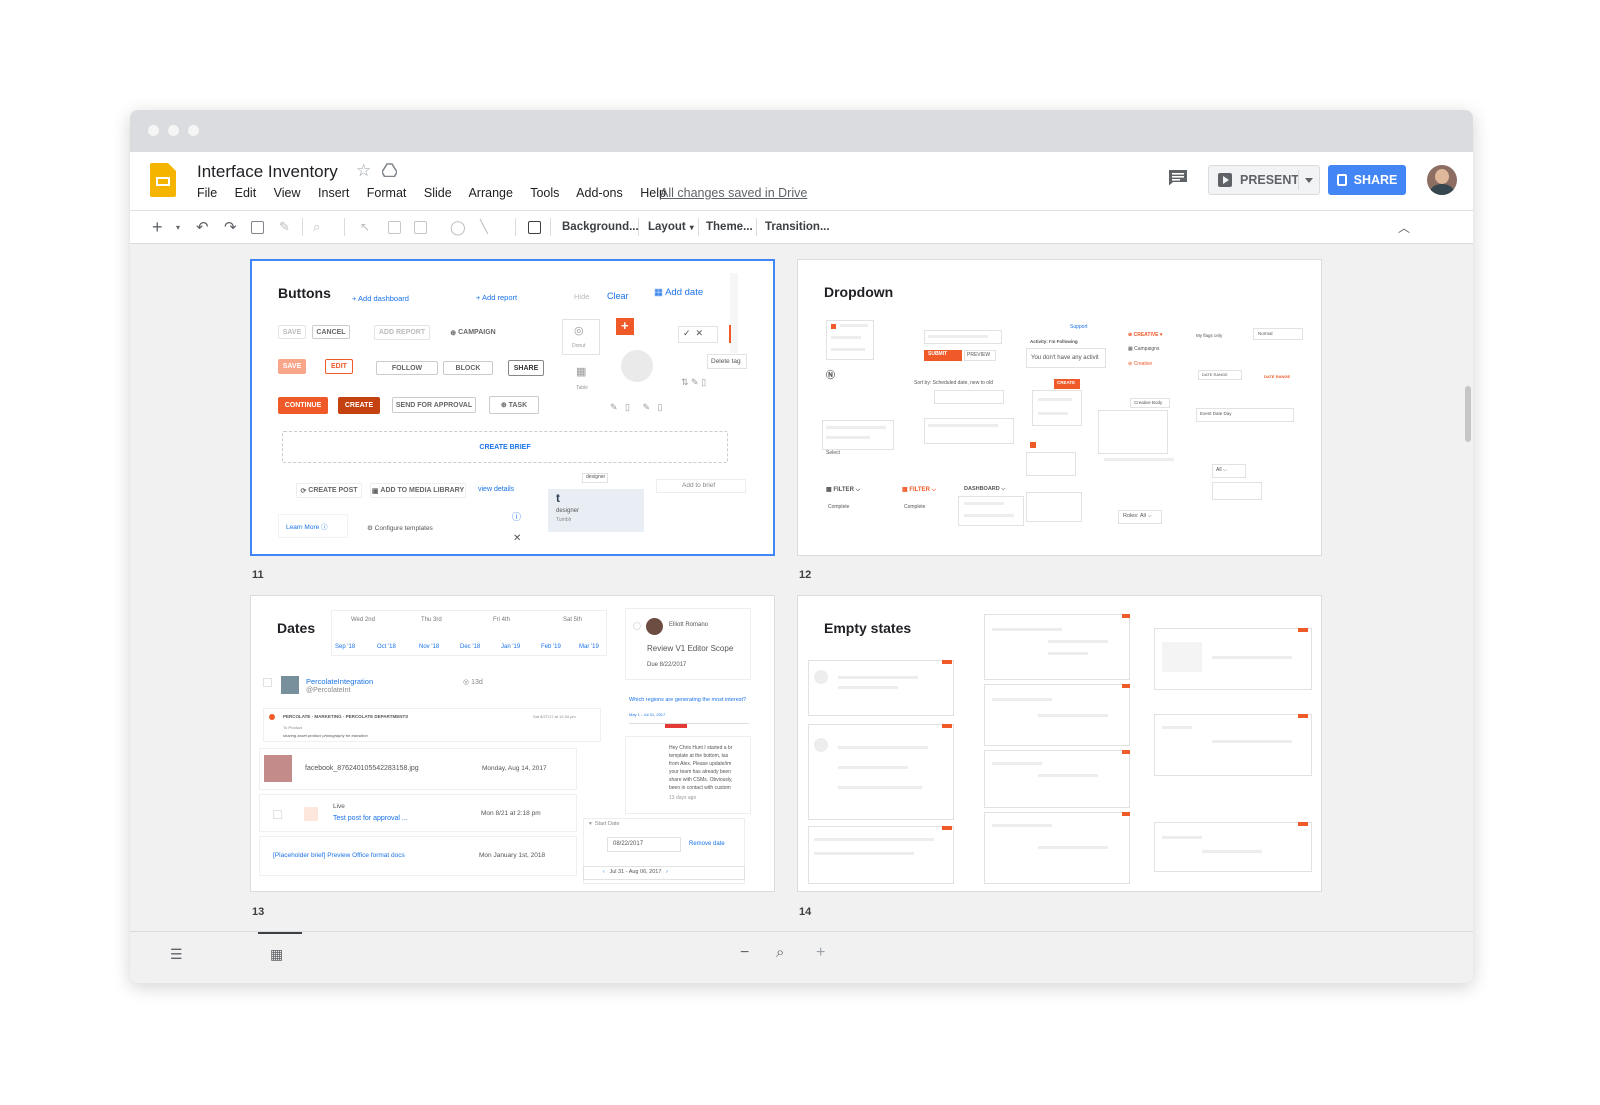  I want to click on table-icon: ▦, so click(581, 372).